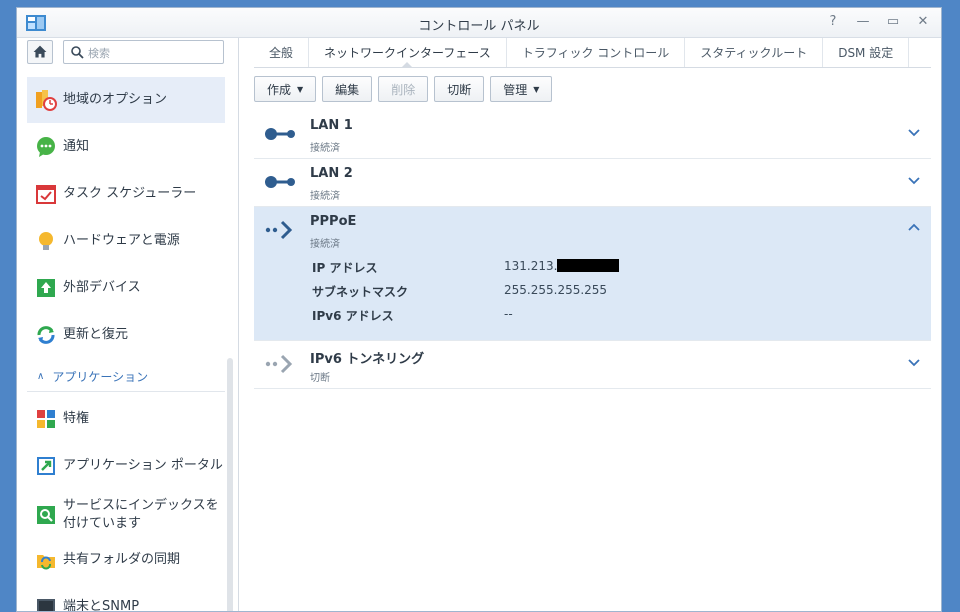 The image size is (960, 612). I want to click on sidebar-item-notification: 通知, so click(126, 147).